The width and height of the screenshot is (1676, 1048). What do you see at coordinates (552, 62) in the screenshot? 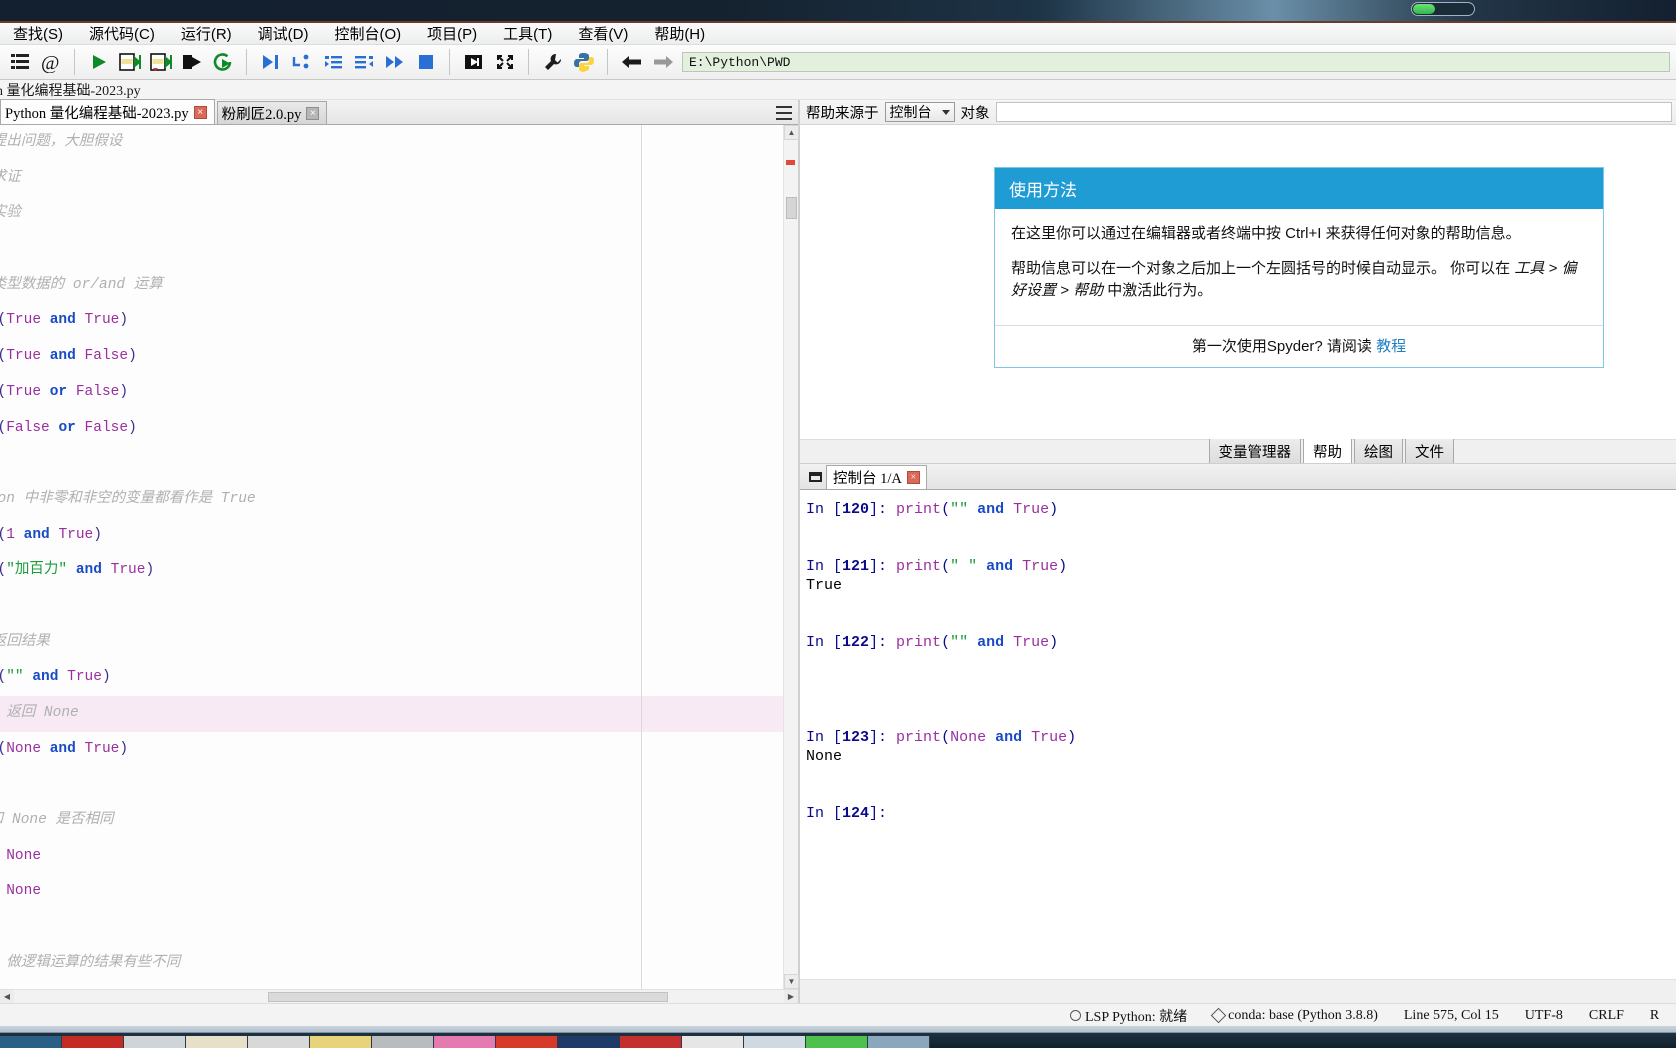
I see `preferences-icon` at bounding box center [552, 62].